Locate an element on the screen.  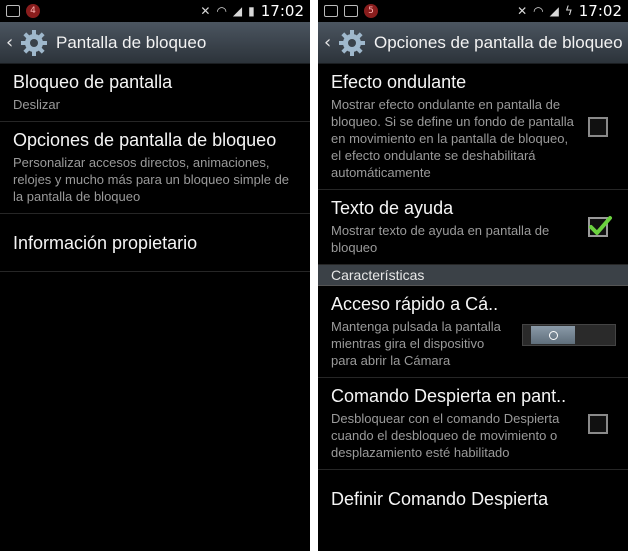
item-title: Efecto ondulante is located at coordinates (399, 82).